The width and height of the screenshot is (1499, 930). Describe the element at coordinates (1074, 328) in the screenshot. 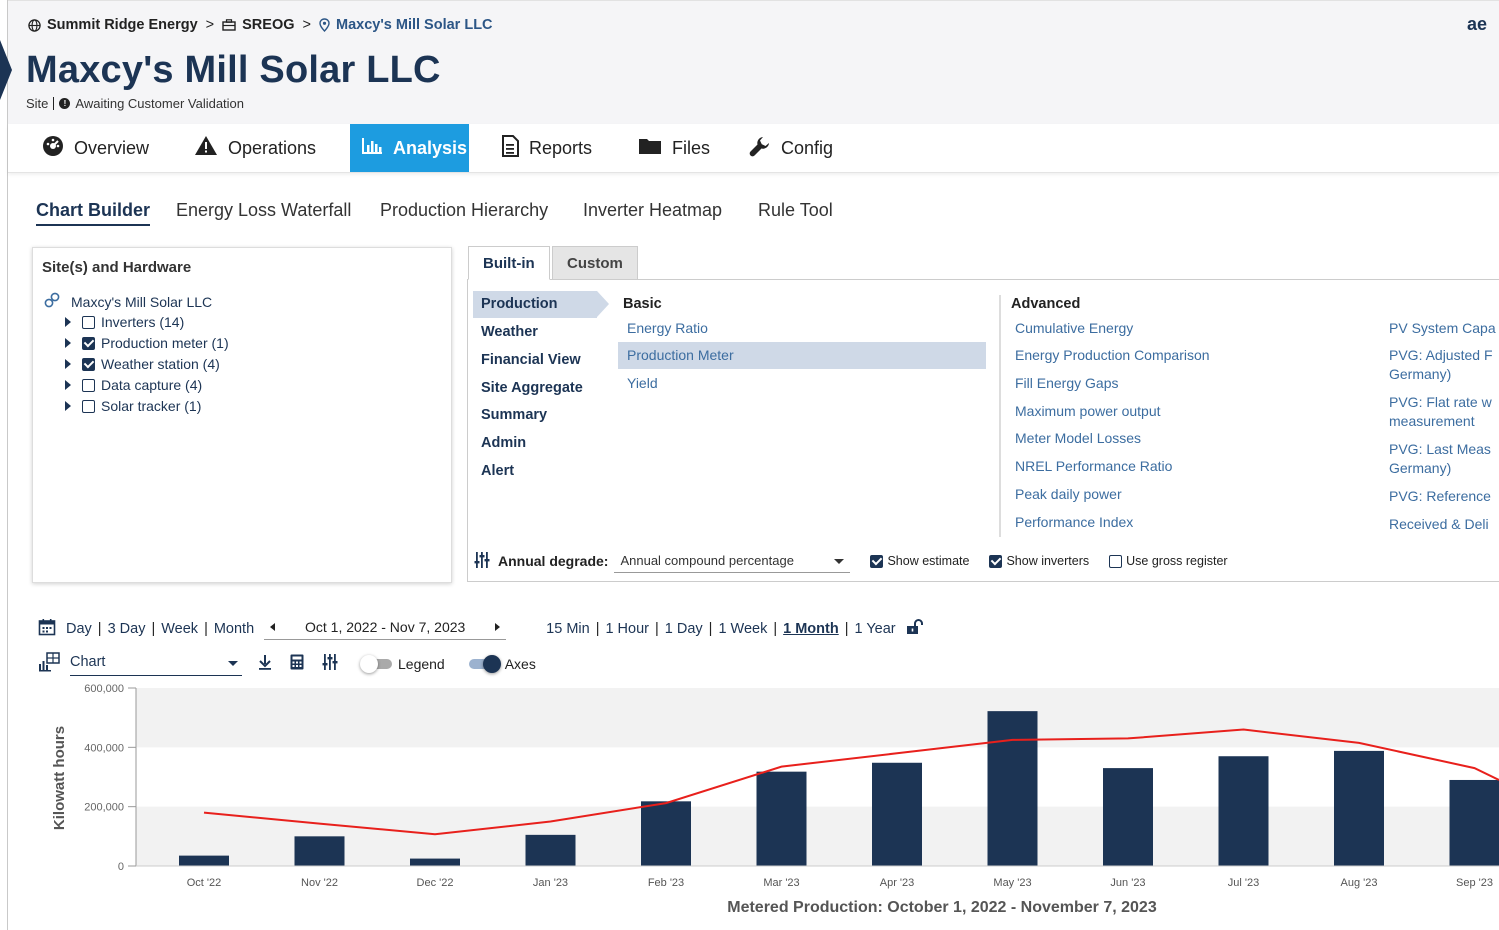

I see `metric-cumulative-energy: Cumulative Energy` at that location.